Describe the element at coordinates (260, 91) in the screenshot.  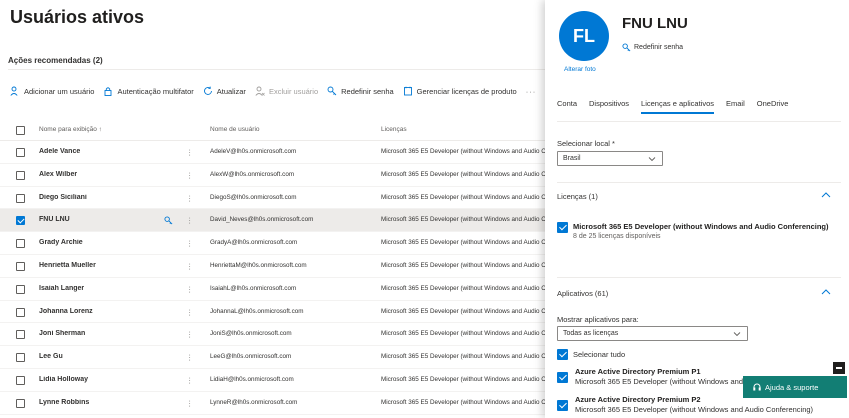
I see `remove-person-icon` at that location.